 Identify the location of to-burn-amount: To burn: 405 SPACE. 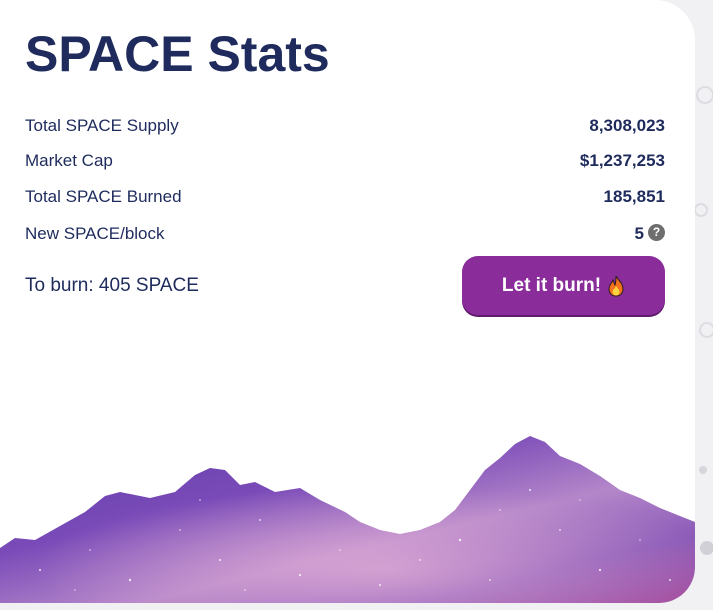
(112, 285).